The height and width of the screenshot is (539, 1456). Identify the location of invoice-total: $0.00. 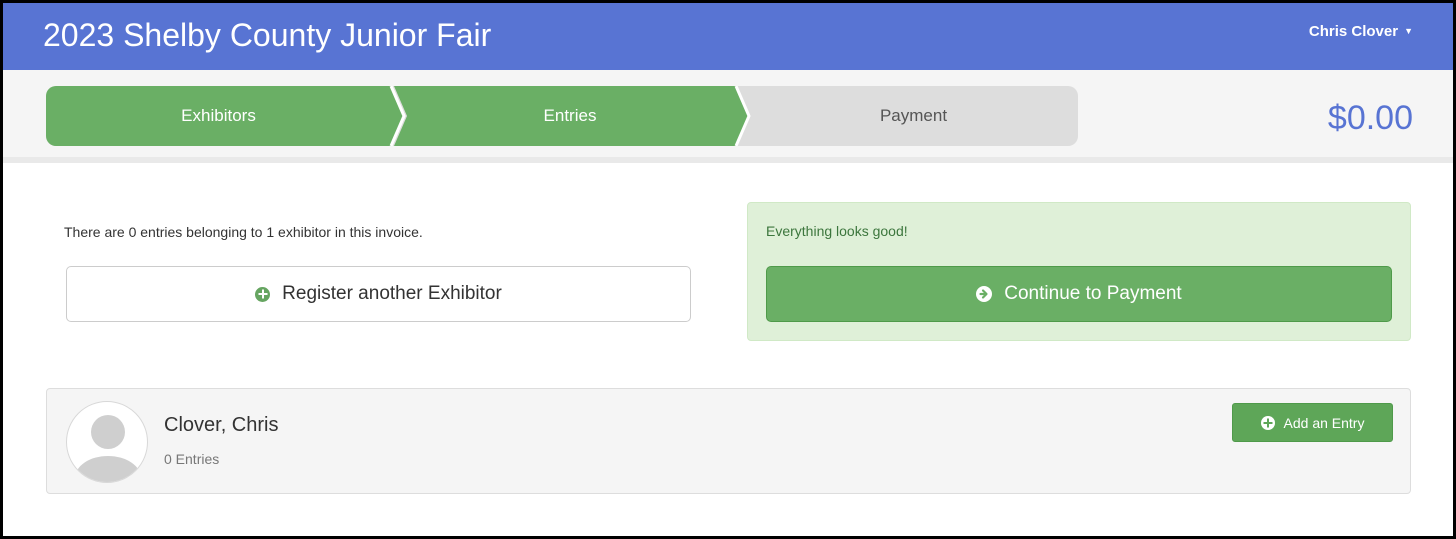
(1370, 118).